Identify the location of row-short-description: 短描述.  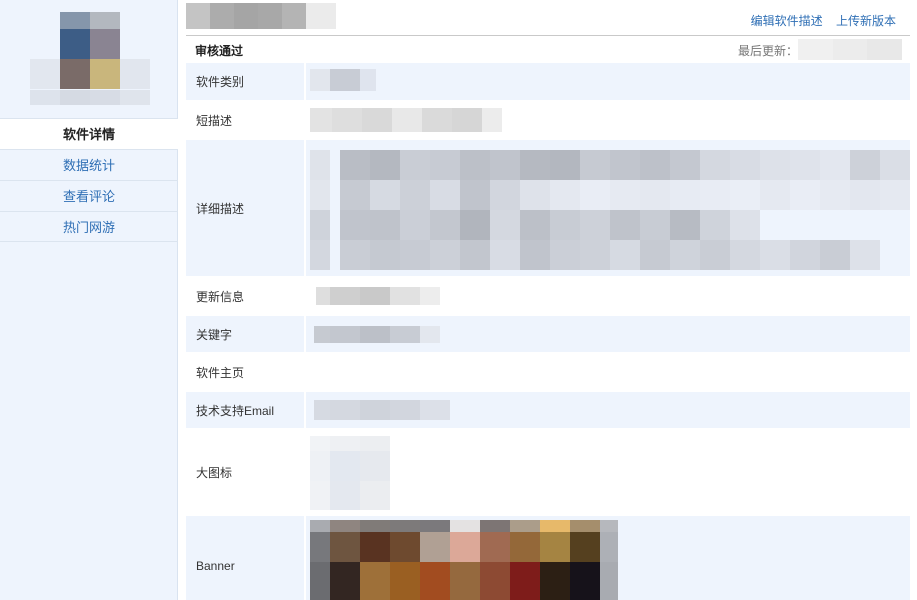
(548, 120).